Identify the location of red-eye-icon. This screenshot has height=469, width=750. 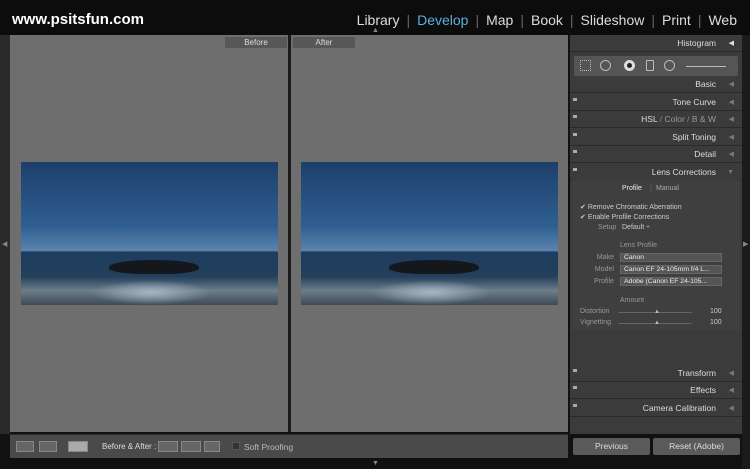
(629, 65).